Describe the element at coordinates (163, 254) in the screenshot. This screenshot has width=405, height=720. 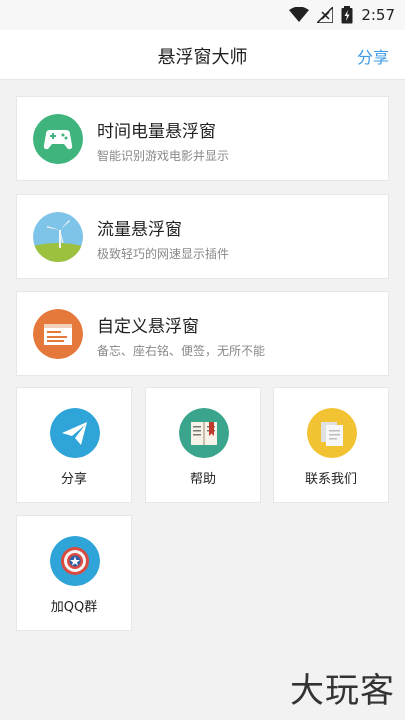
I see `feature-subtitle: 极致轻巧的网速显示插件` at that location.